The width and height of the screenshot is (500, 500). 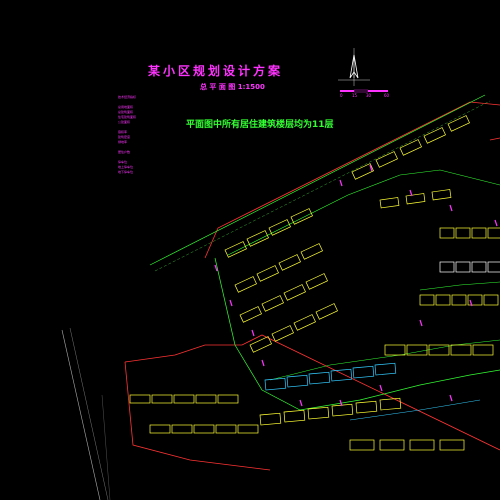 I want to click on scale-label-30: 30, so click(x=369, y=95).